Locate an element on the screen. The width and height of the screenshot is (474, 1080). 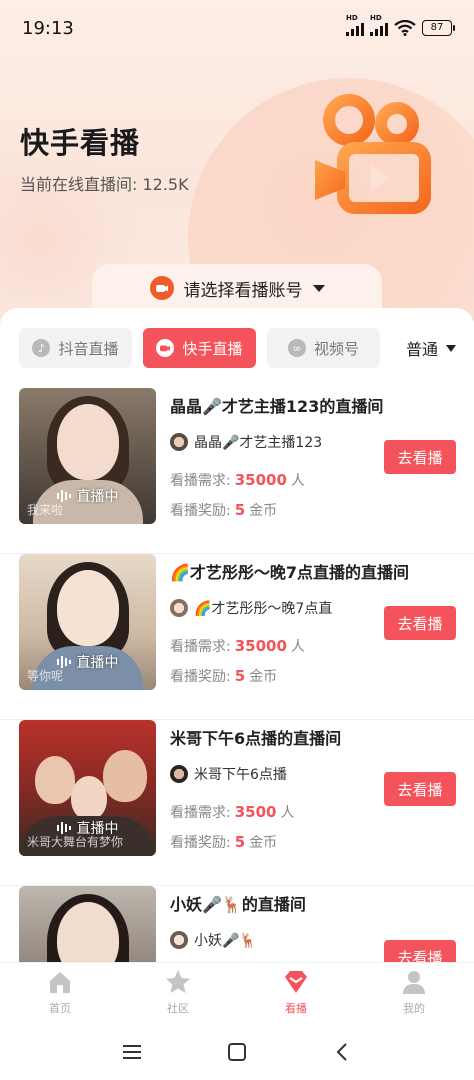
person-icon is located at coordinates (414, 982).